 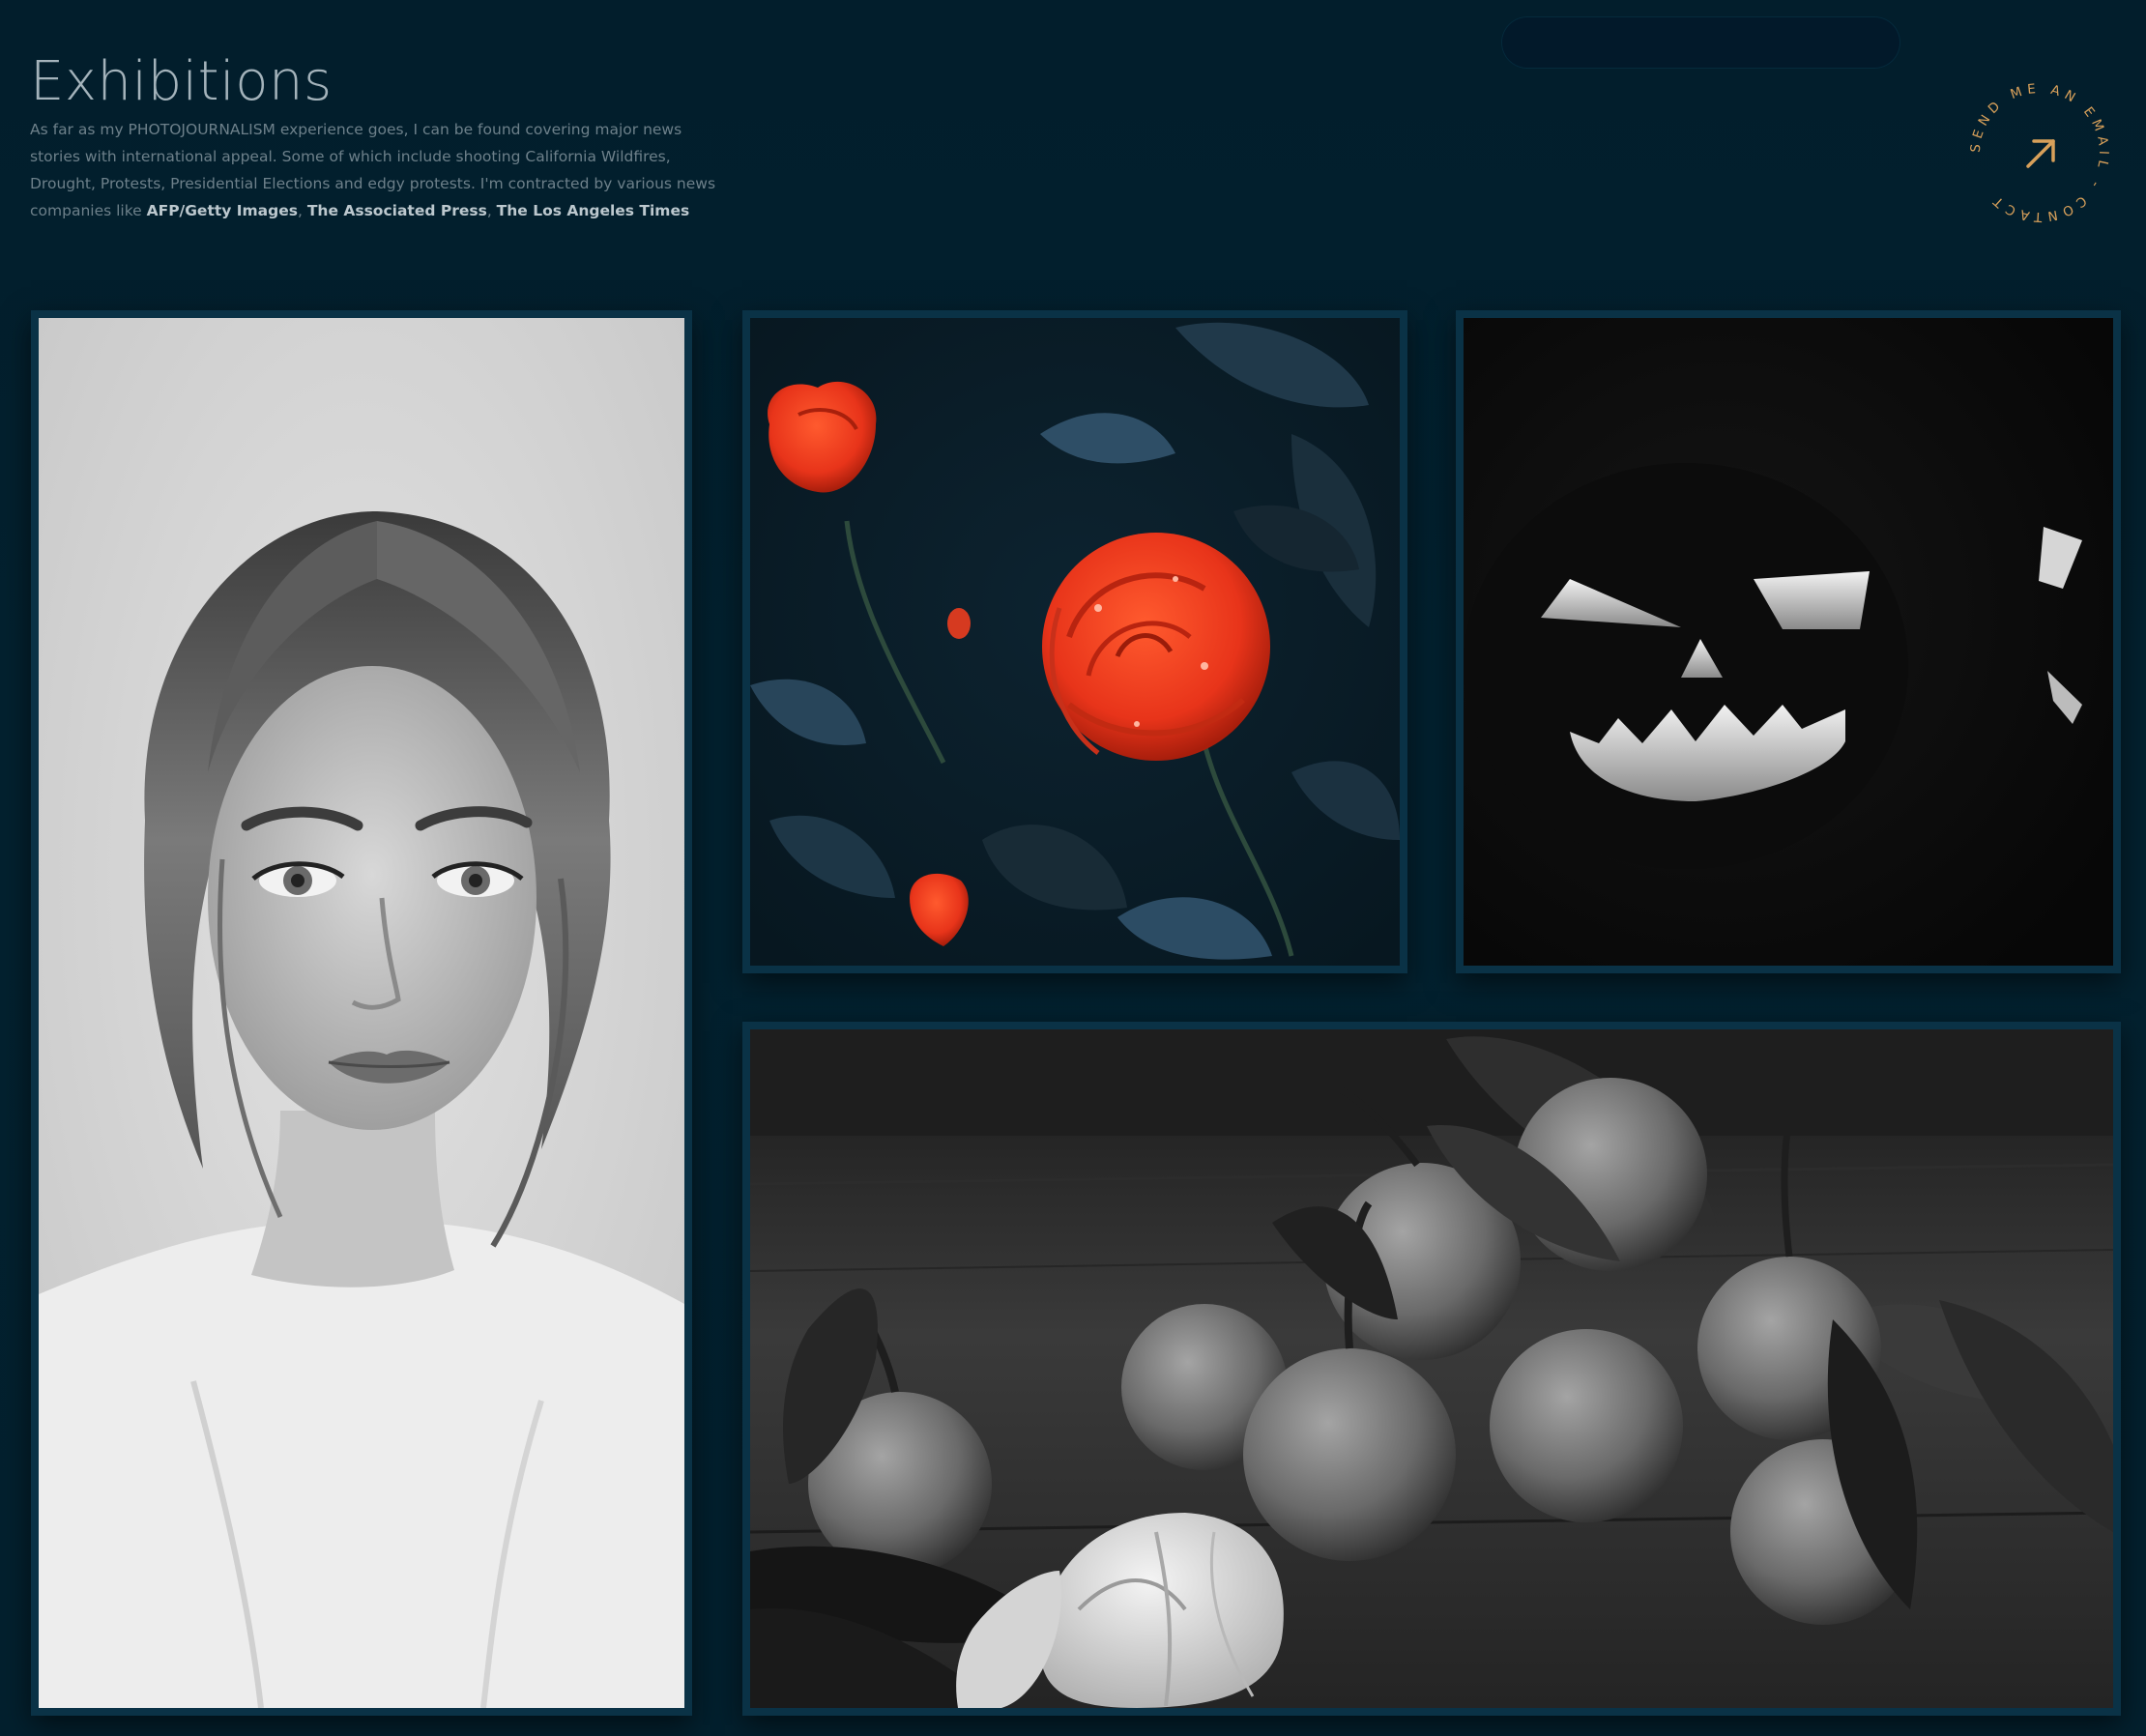 I want to click on client-afp-getty: AFP/Getty Images, so click(x=222, y=210).